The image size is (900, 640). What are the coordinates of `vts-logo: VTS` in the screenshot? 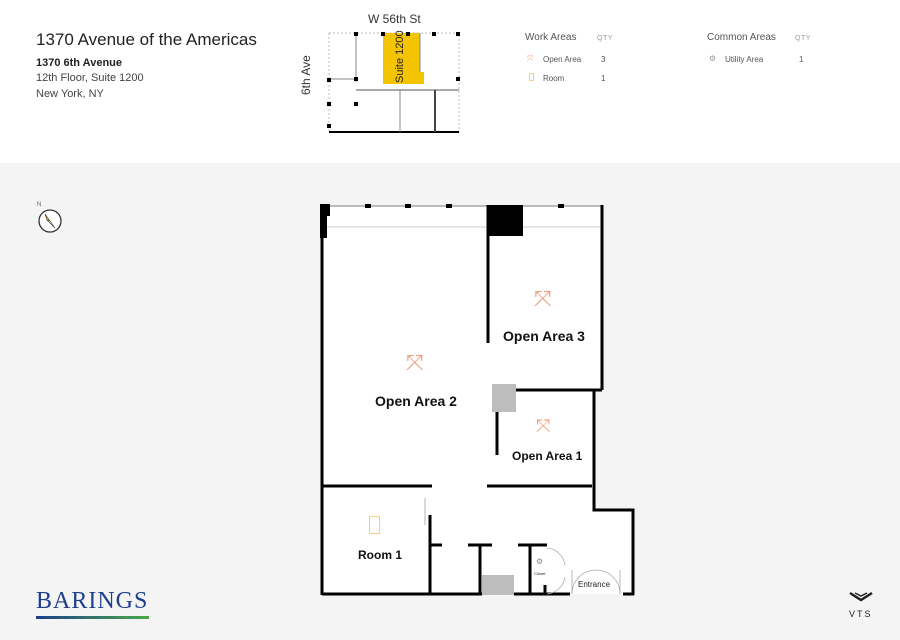 It's located at (861, 614).